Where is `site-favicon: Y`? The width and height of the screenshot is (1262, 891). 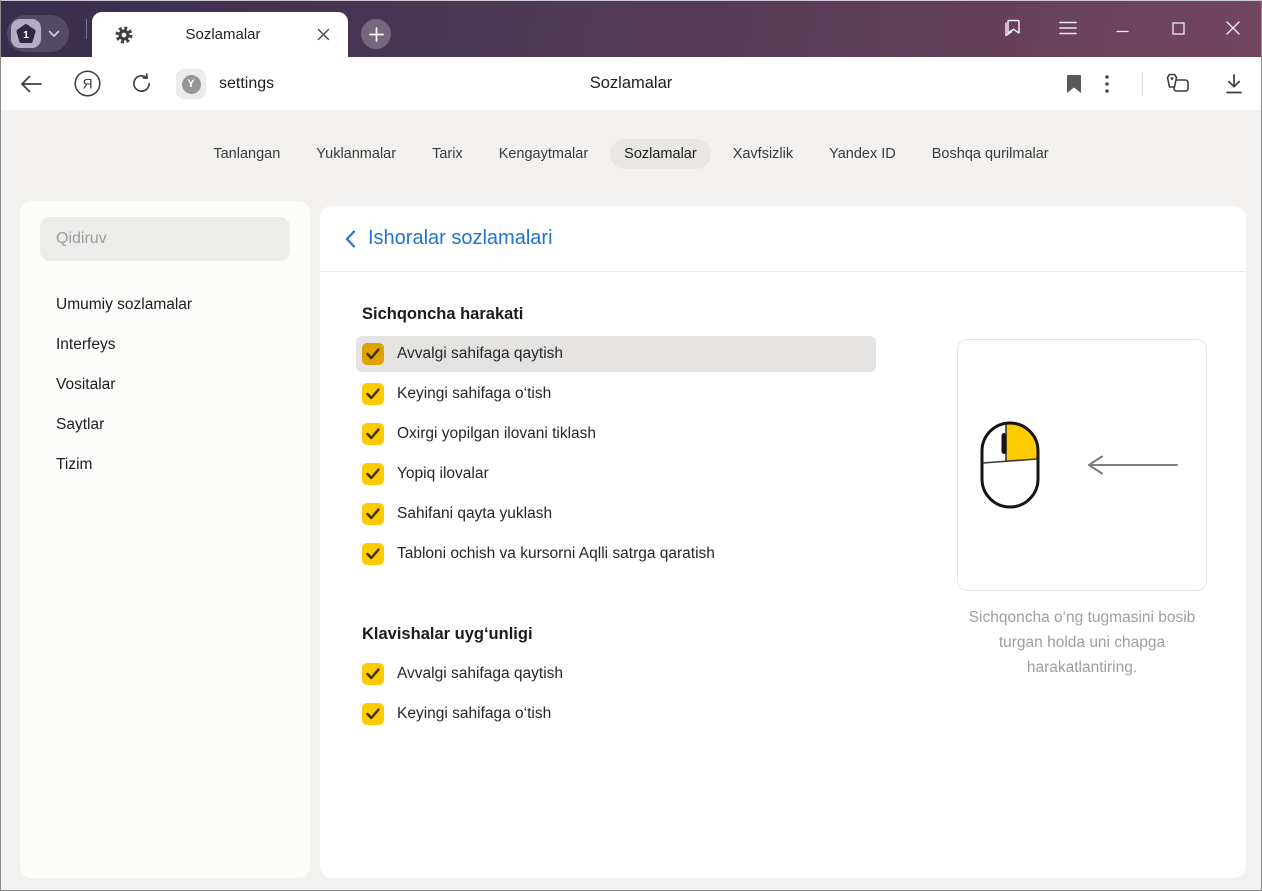
site-favicon: Y is located at coordinates (191, 84).